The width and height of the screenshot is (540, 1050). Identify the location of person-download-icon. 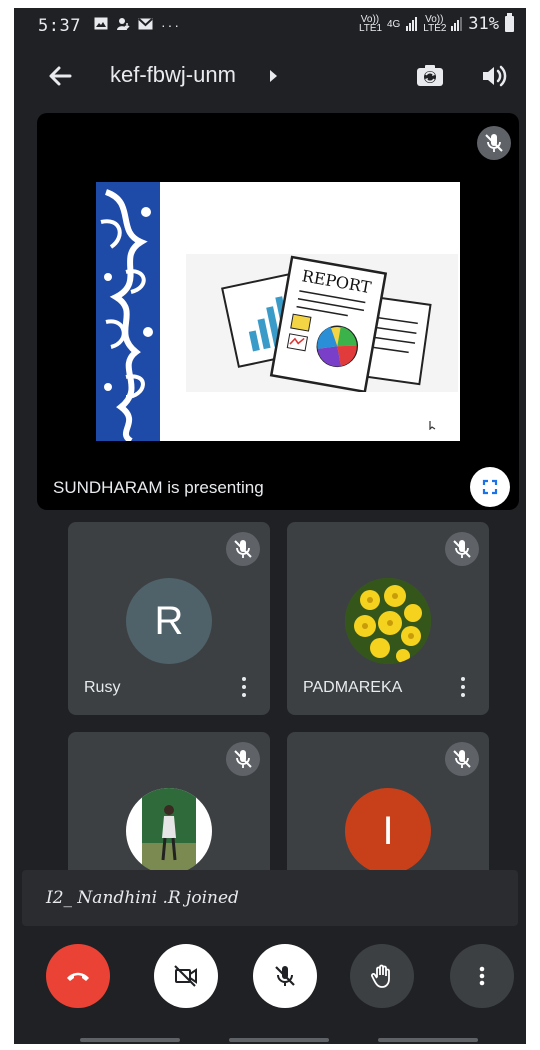
(123, 25).